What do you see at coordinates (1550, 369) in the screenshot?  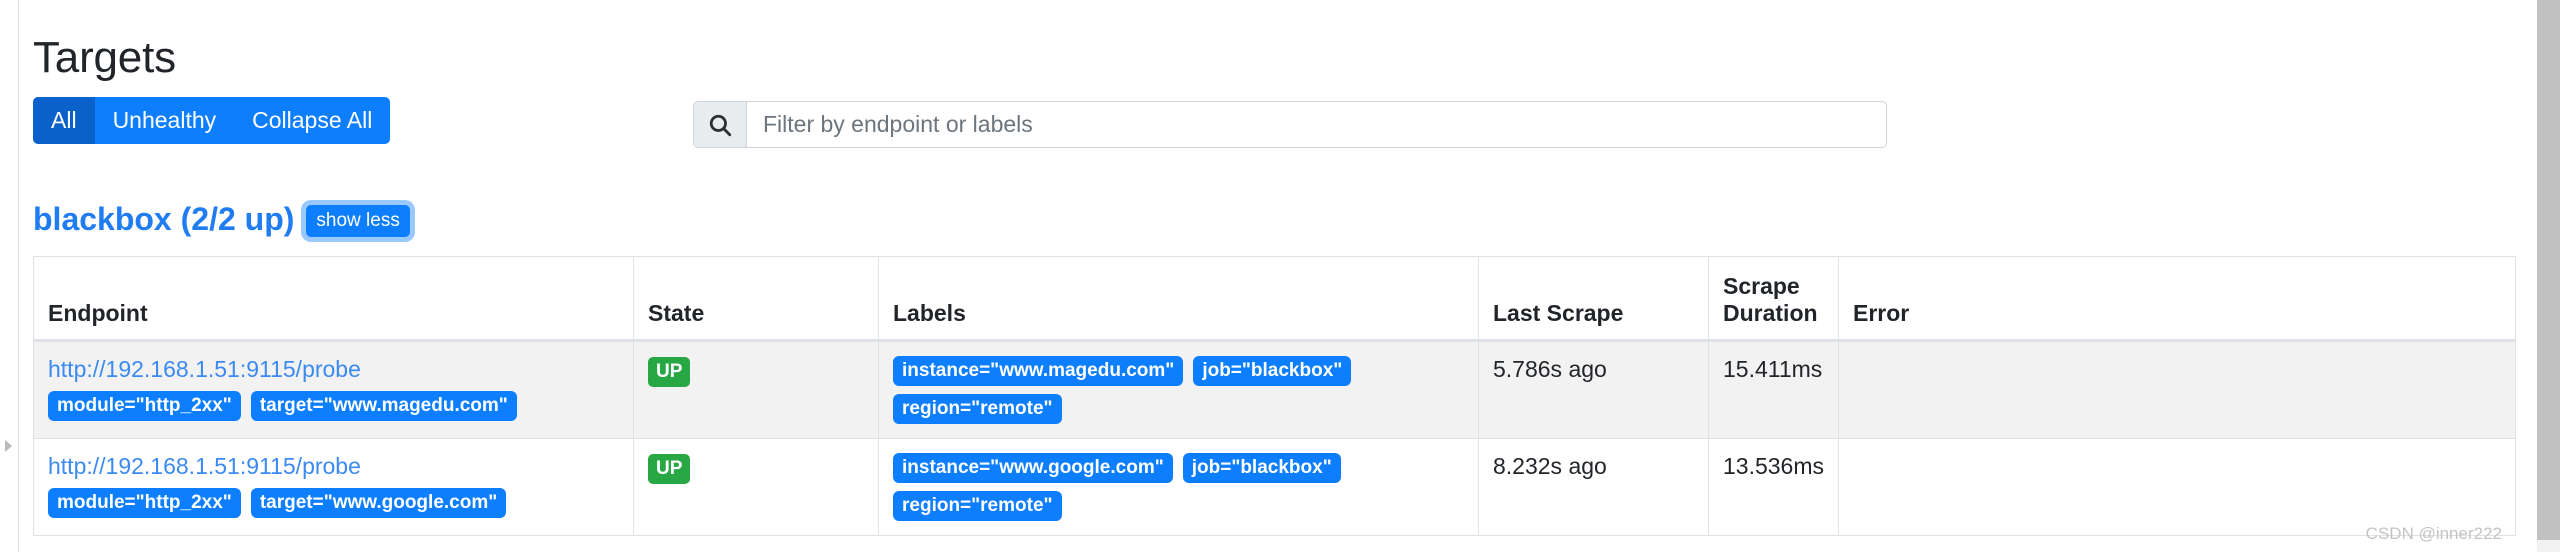 I see `last-scrape-value: 5.786s ago` at bounding box center [1550, 369].